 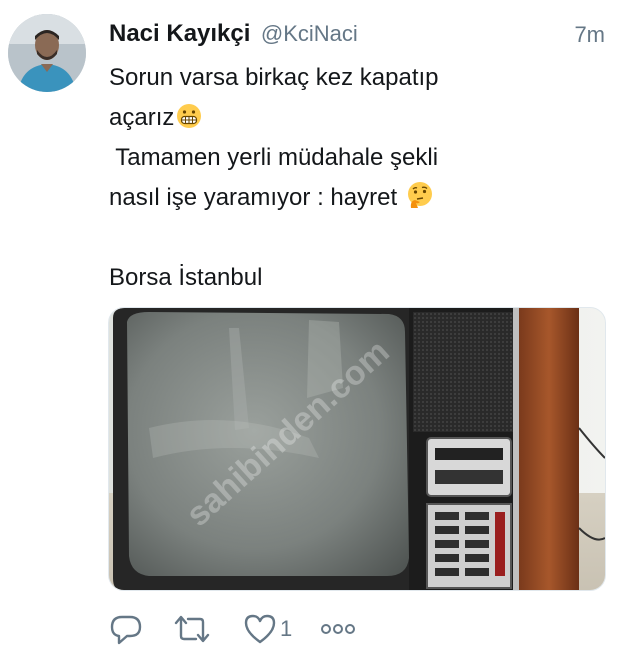 I want to click on tweet-text-line, so click(x=349, y=238).